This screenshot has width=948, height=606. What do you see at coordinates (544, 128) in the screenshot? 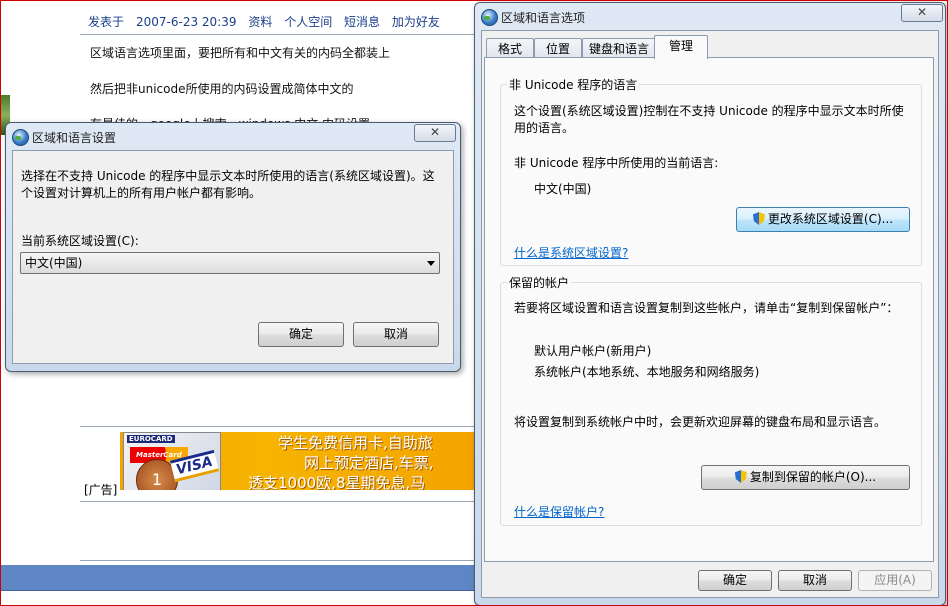
I see `non-unicode-description: 用的语言。` at bounding box center [544, 128].